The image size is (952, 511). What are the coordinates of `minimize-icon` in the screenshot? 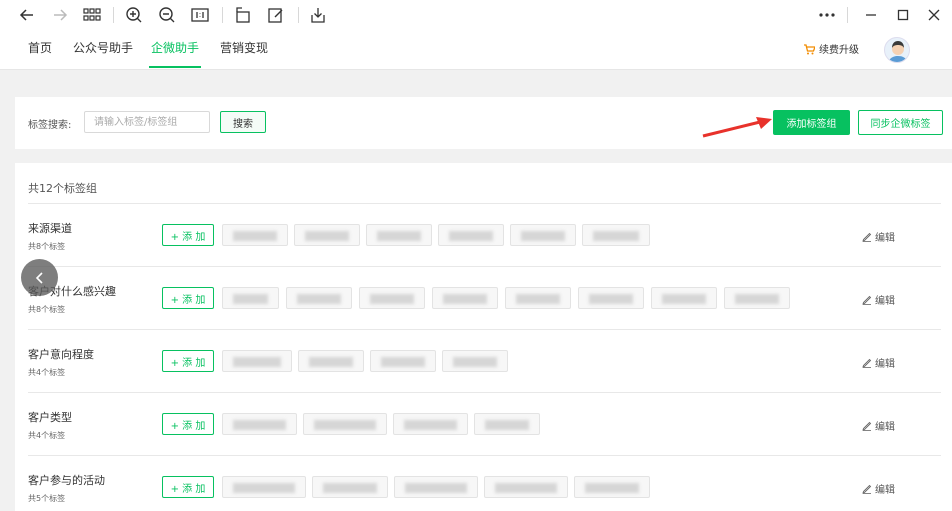 It's located at (871, 15).